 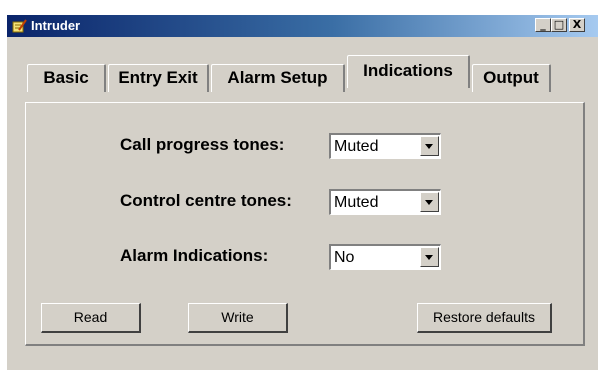 I want to click on write-button: Write, so click(x=238, y=318).